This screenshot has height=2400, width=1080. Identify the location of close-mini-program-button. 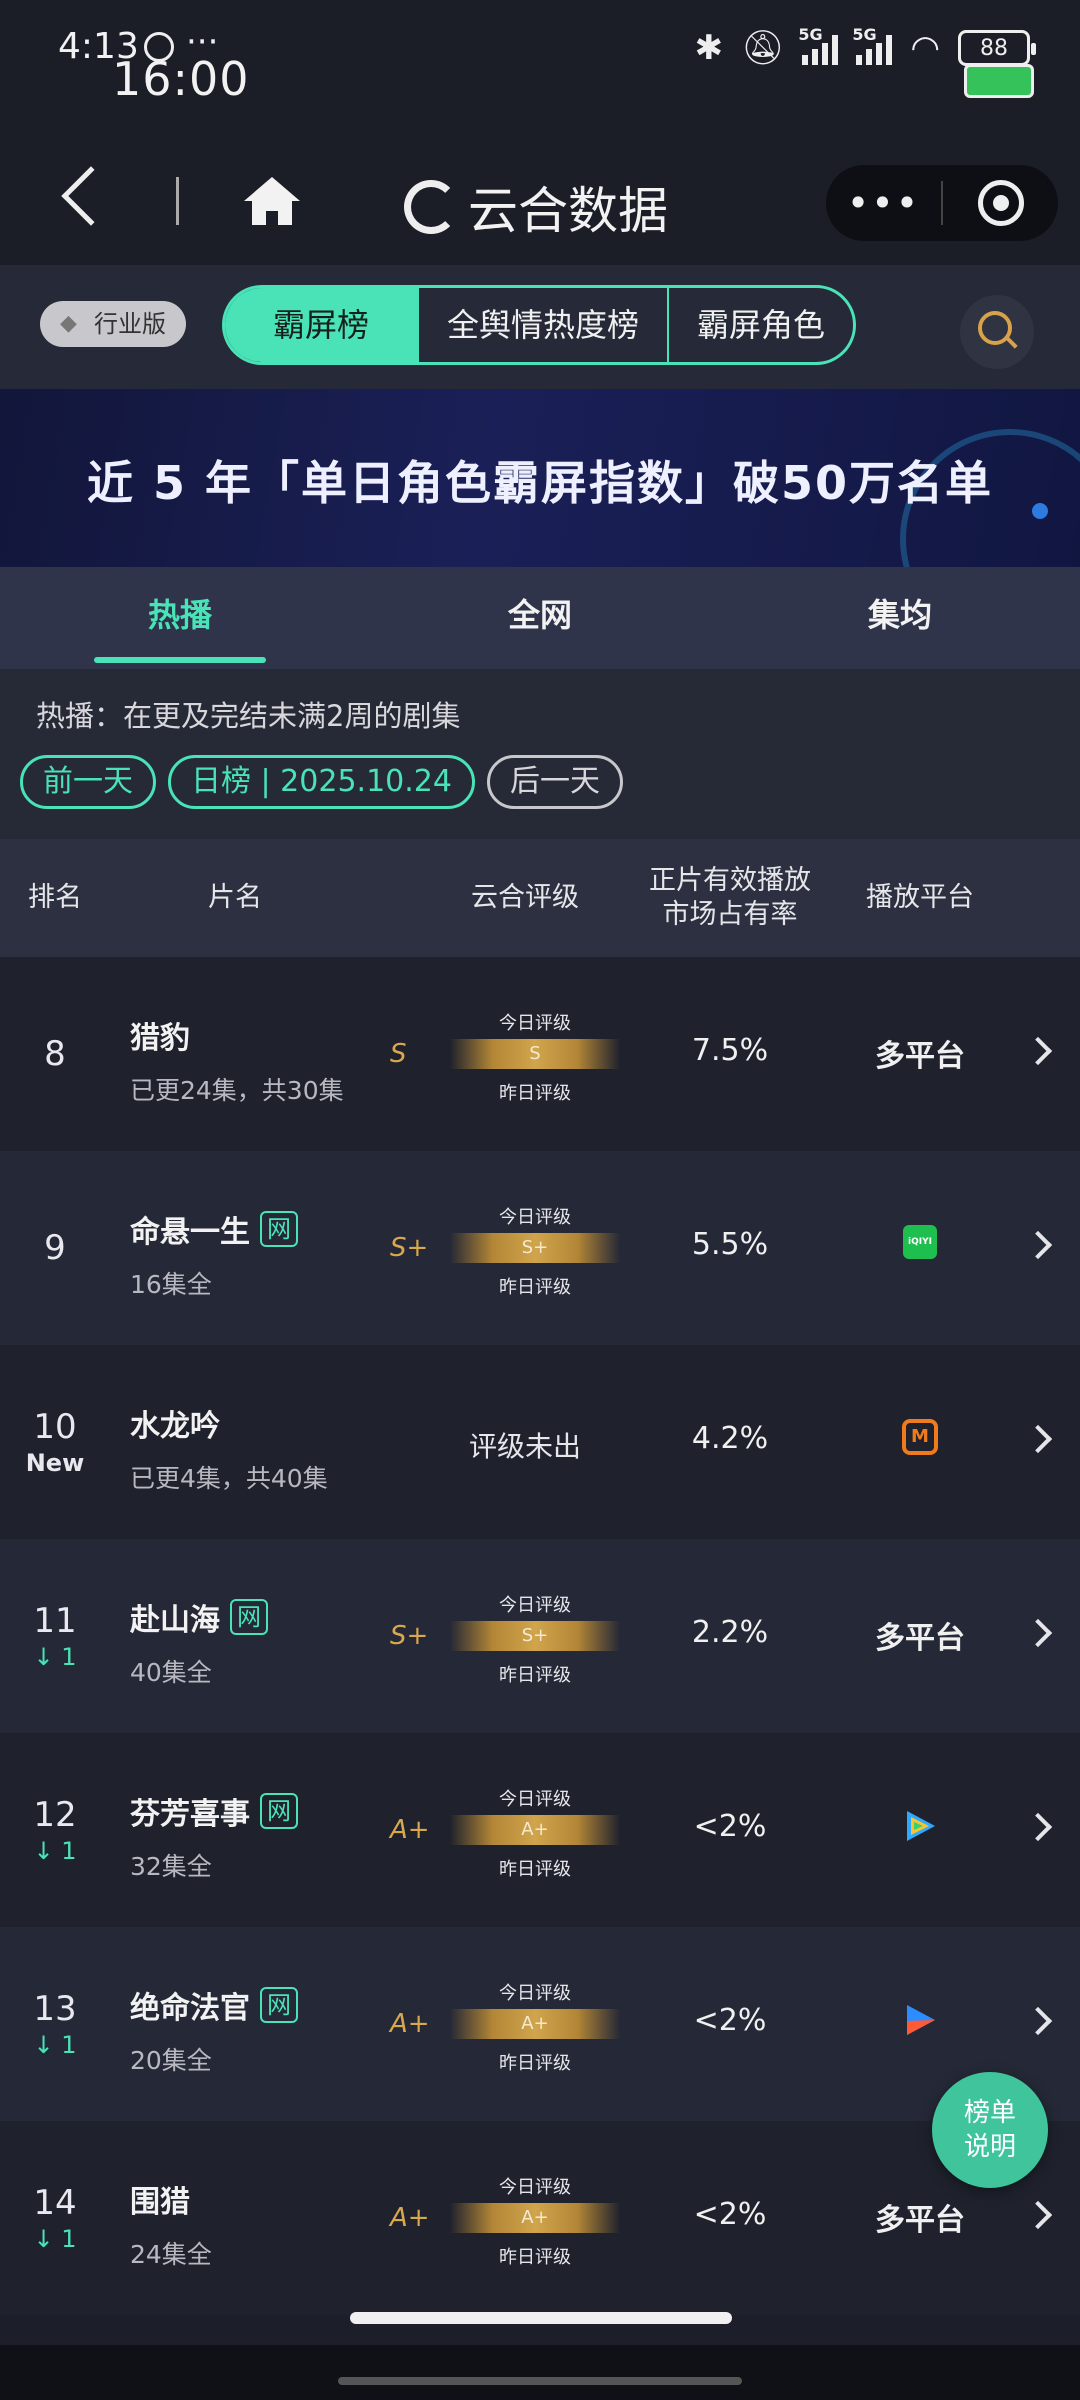
(1000, 203).